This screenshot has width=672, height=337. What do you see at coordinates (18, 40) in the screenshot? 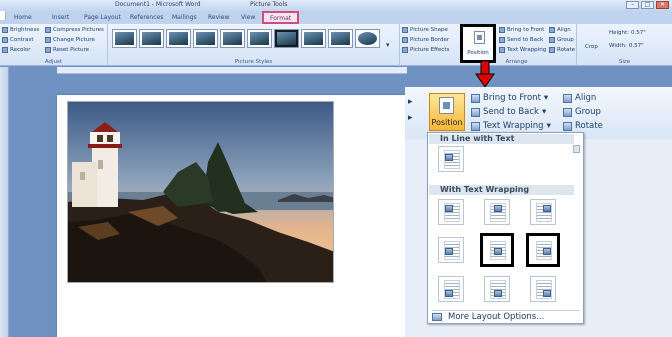
I see `contrast-button: Contrast` at bounding box center [18, 40].